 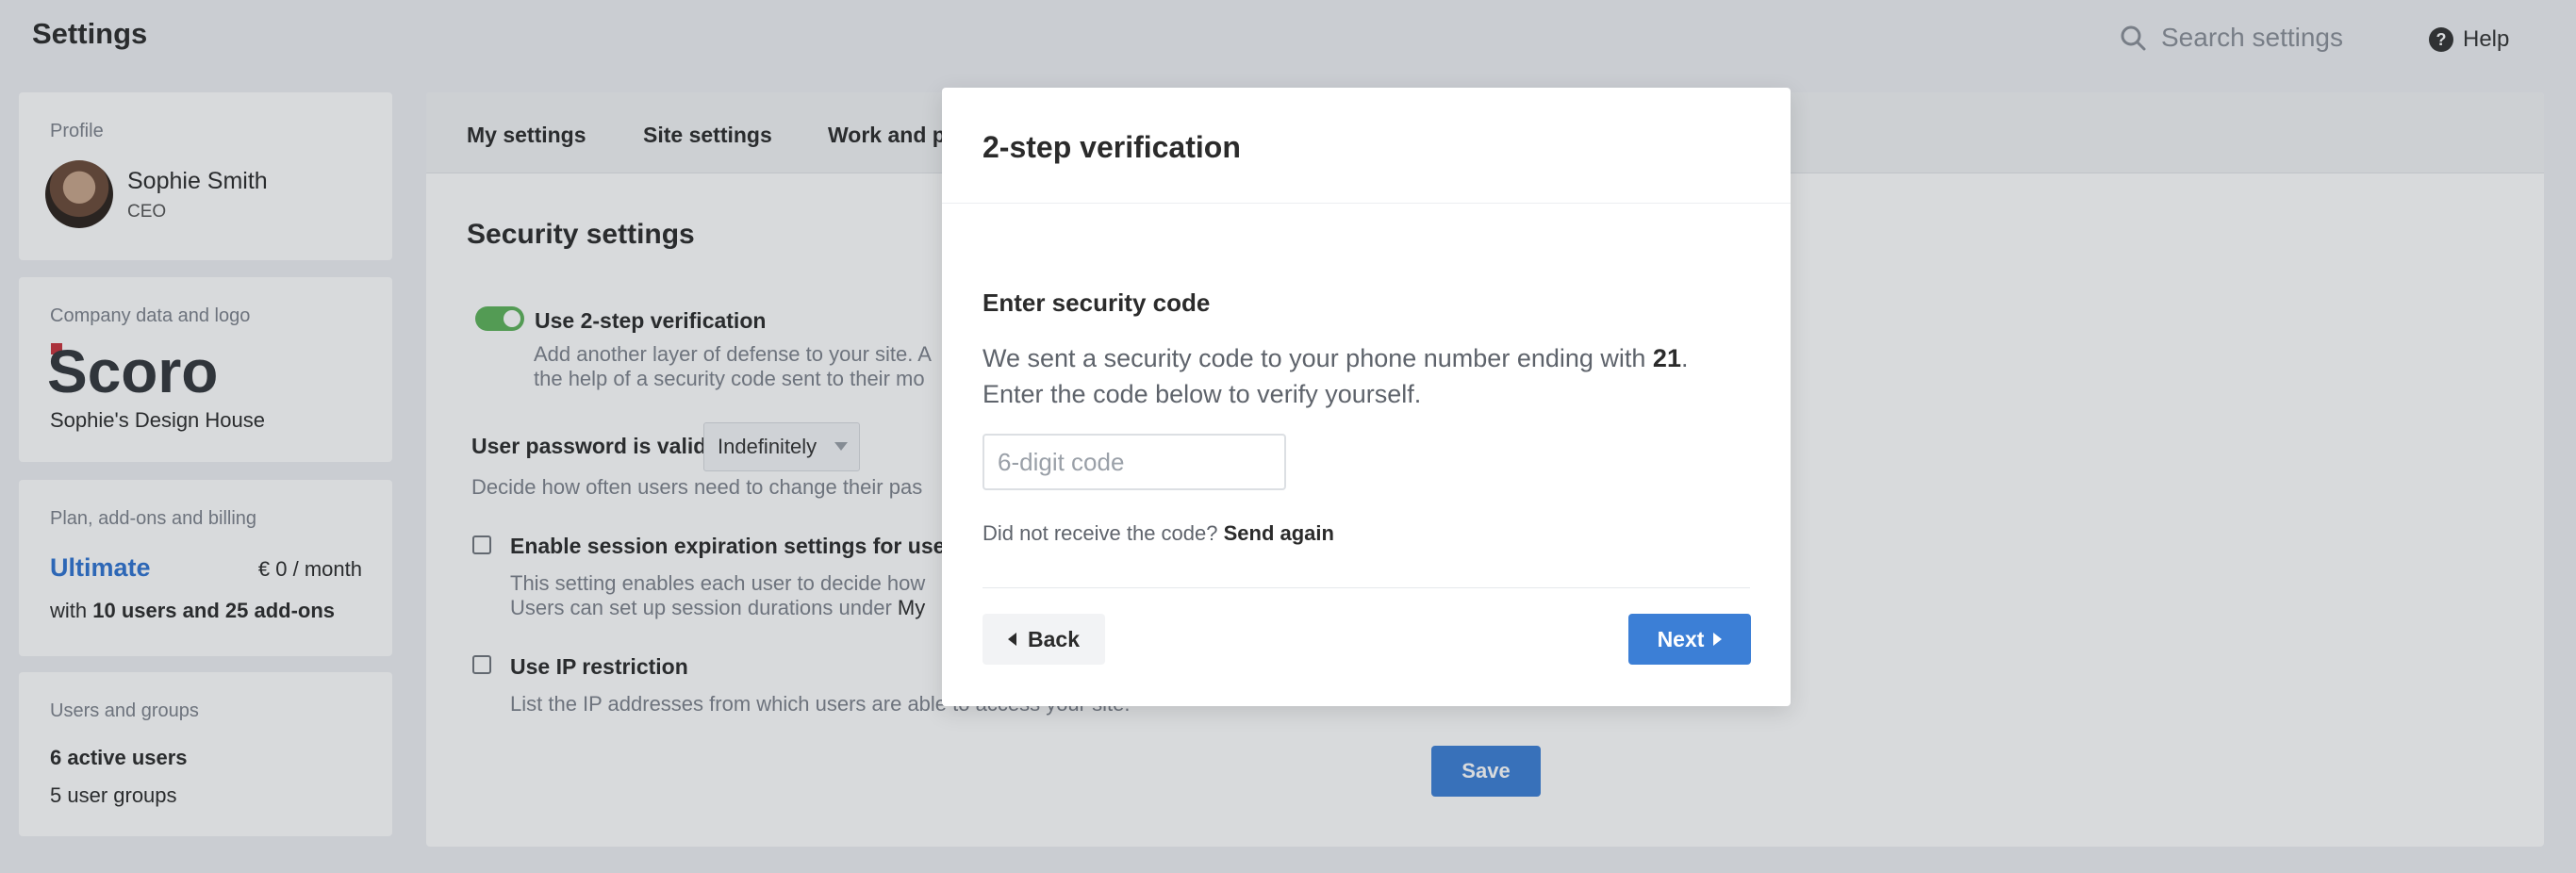 What do you see at coordinates (1103, 533) in the screenshot?
I see `resend-prefix: Did not receive the code?` at bounding box center [1103, 533].